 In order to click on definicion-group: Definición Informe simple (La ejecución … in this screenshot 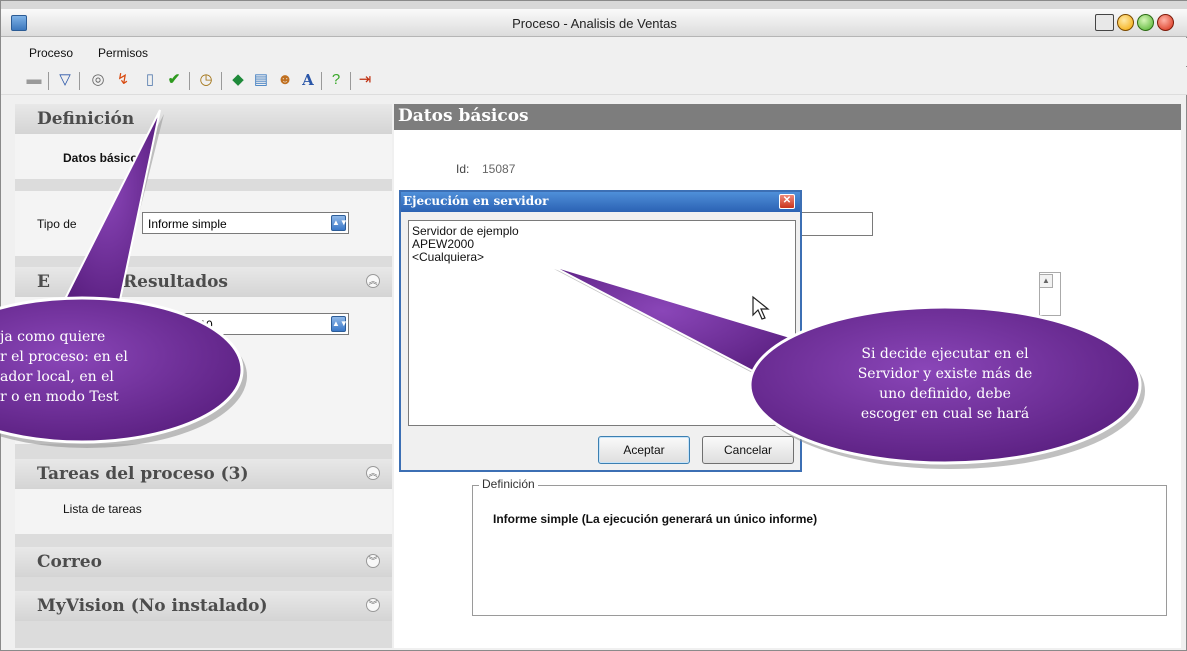, I will do `click(819, 546)`.